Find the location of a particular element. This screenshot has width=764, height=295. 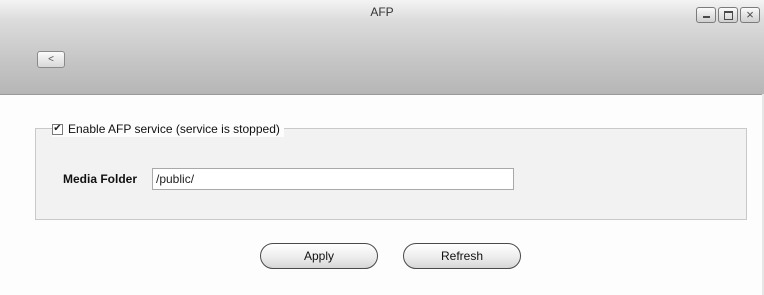

refresh-button: Refresh is located at coordinates (462, 256).